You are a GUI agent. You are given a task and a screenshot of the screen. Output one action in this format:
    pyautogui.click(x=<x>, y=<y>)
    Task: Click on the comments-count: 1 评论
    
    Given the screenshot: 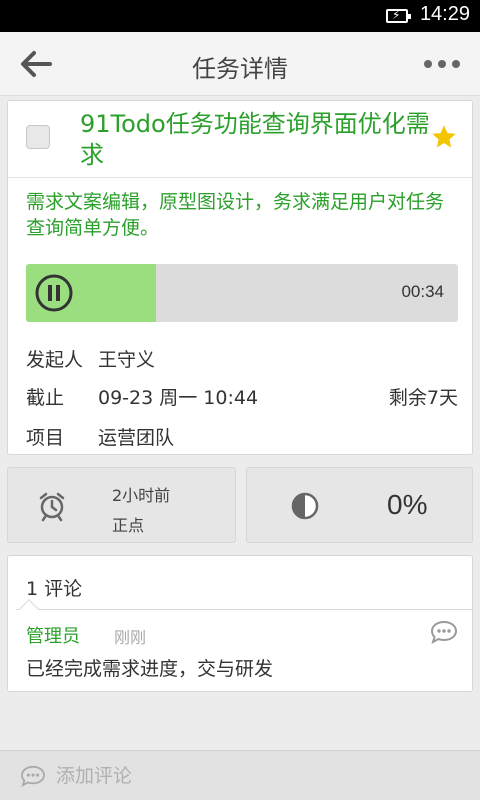 What is the action you would take?
    pyautogui.click(x=54, y=589)
    